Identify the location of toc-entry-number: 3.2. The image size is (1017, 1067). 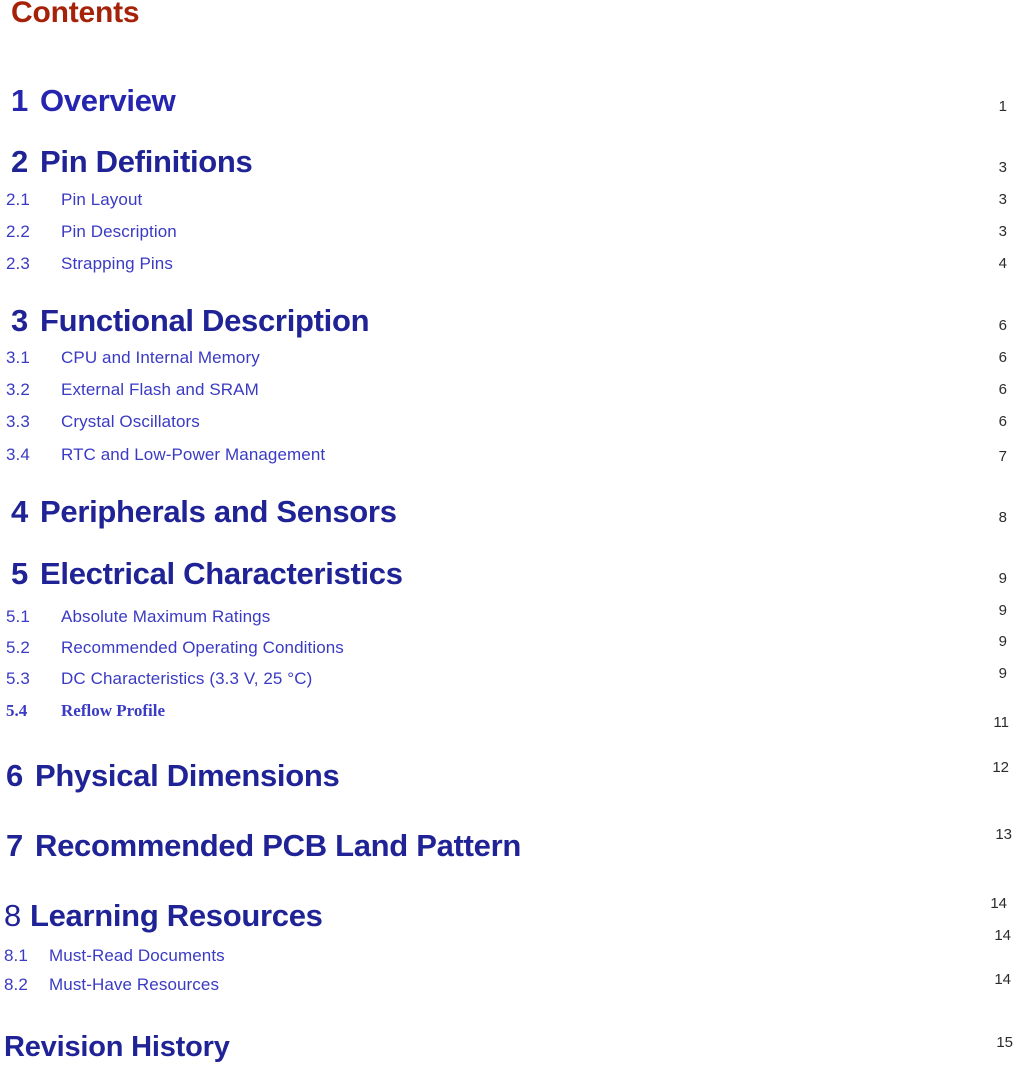
(18, 389).